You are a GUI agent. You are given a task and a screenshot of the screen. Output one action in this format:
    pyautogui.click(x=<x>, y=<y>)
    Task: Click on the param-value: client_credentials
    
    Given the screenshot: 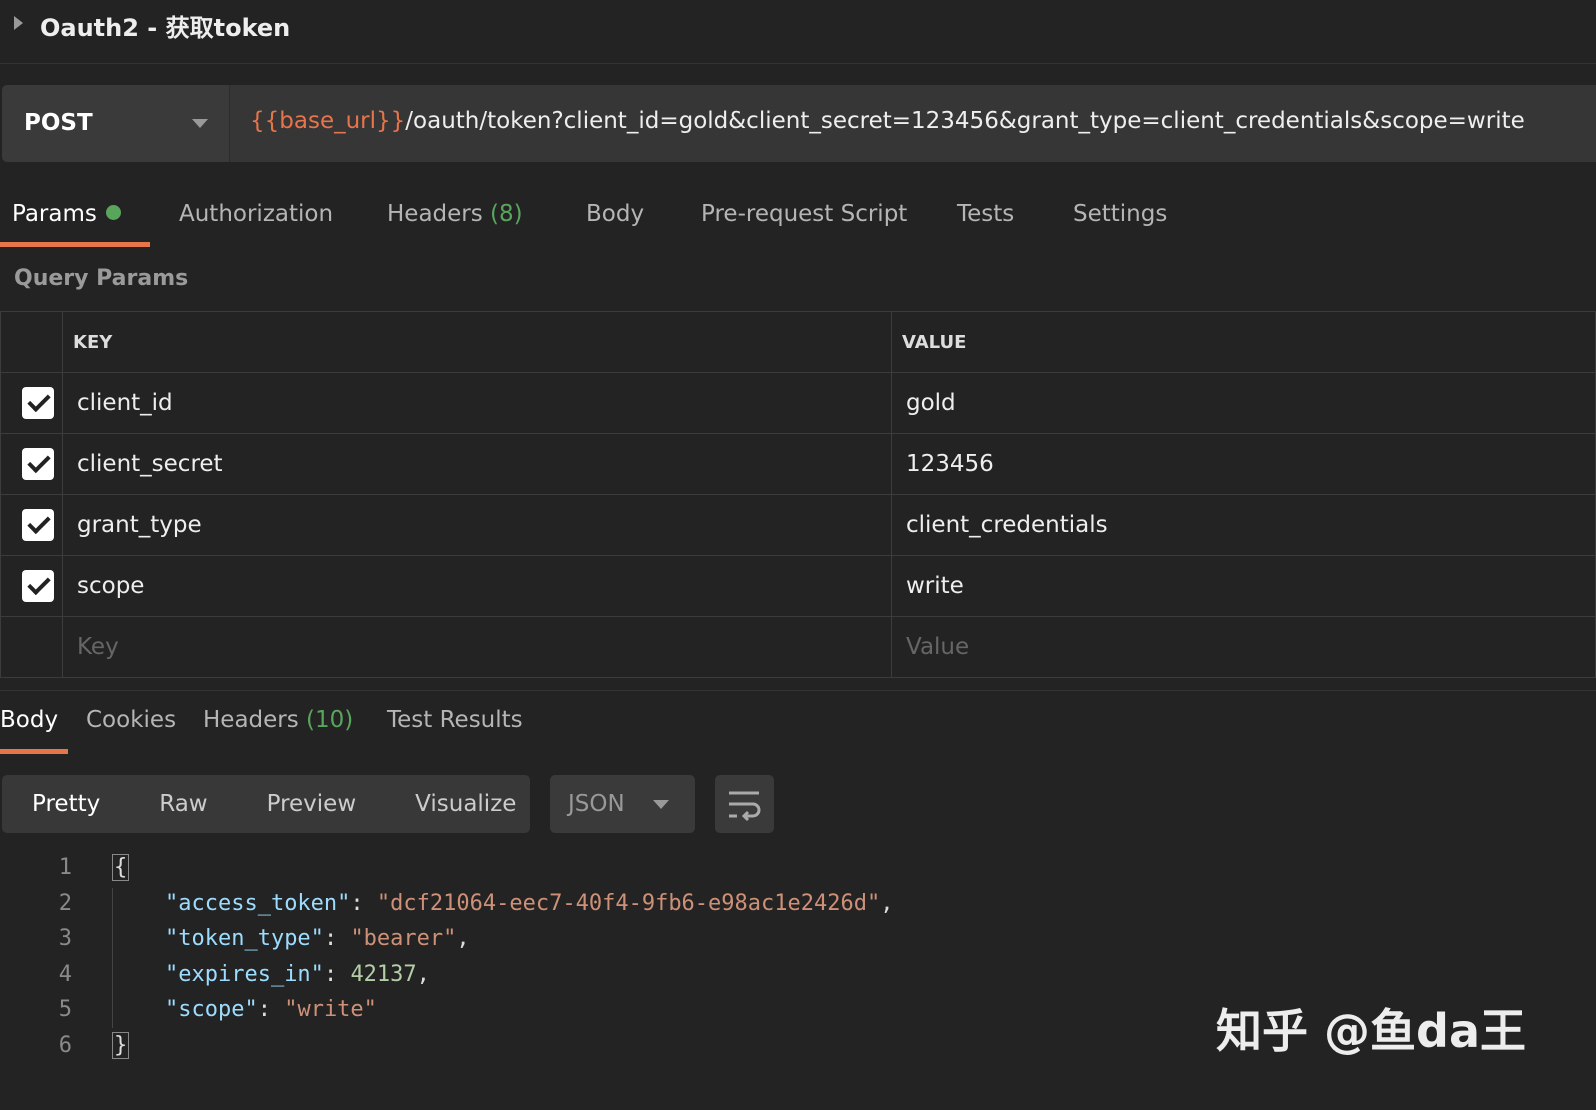 What is the action you would take?
    pyautogui.click(x=1243, y=525)
    